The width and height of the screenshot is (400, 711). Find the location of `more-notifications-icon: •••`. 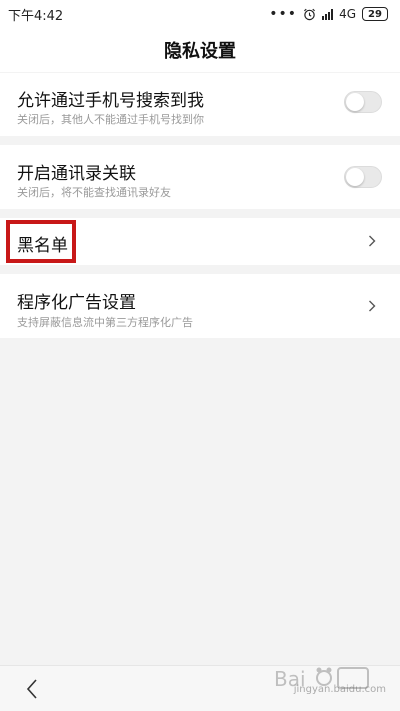

more-notifications-icon: ••• is located at coordinates (283, 14).